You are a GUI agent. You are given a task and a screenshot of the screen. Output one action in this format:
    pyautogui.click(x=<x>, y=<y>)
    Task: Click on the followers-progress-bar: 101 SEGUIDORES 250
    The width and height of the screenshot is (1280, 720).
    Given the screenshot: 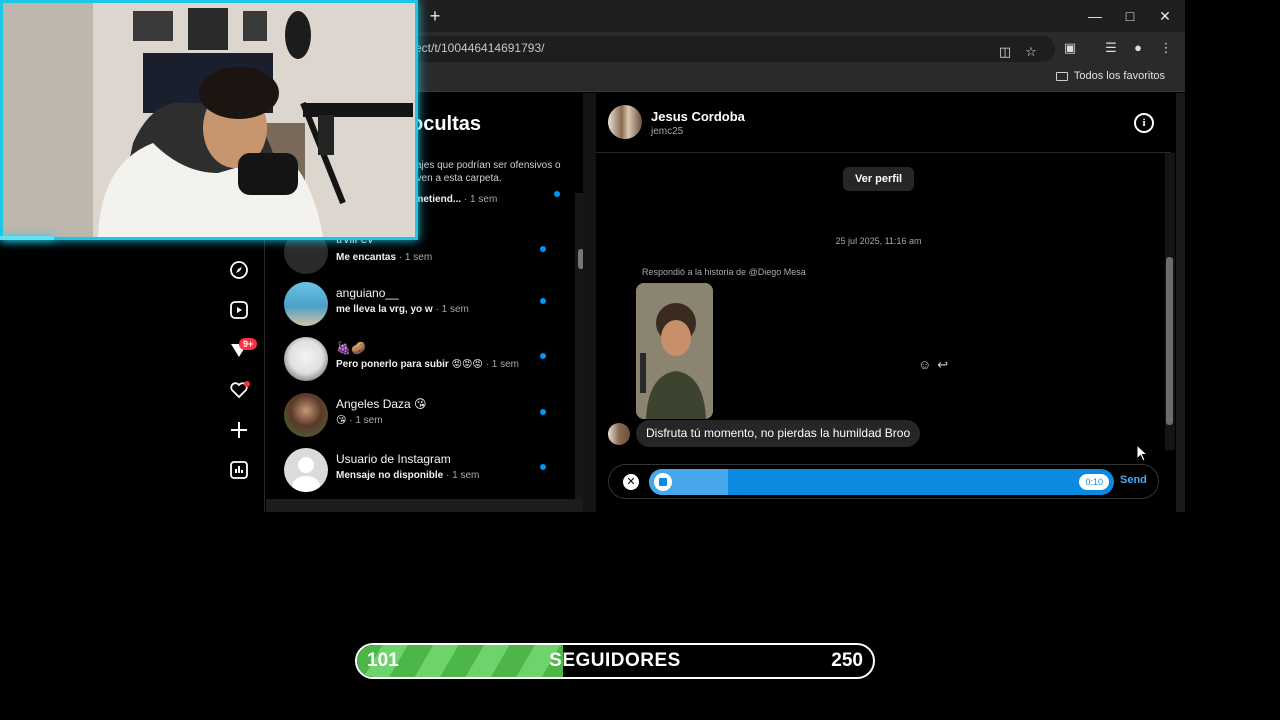 What is the action you would take?
    pyautogui.click(x=615, y=661)
    